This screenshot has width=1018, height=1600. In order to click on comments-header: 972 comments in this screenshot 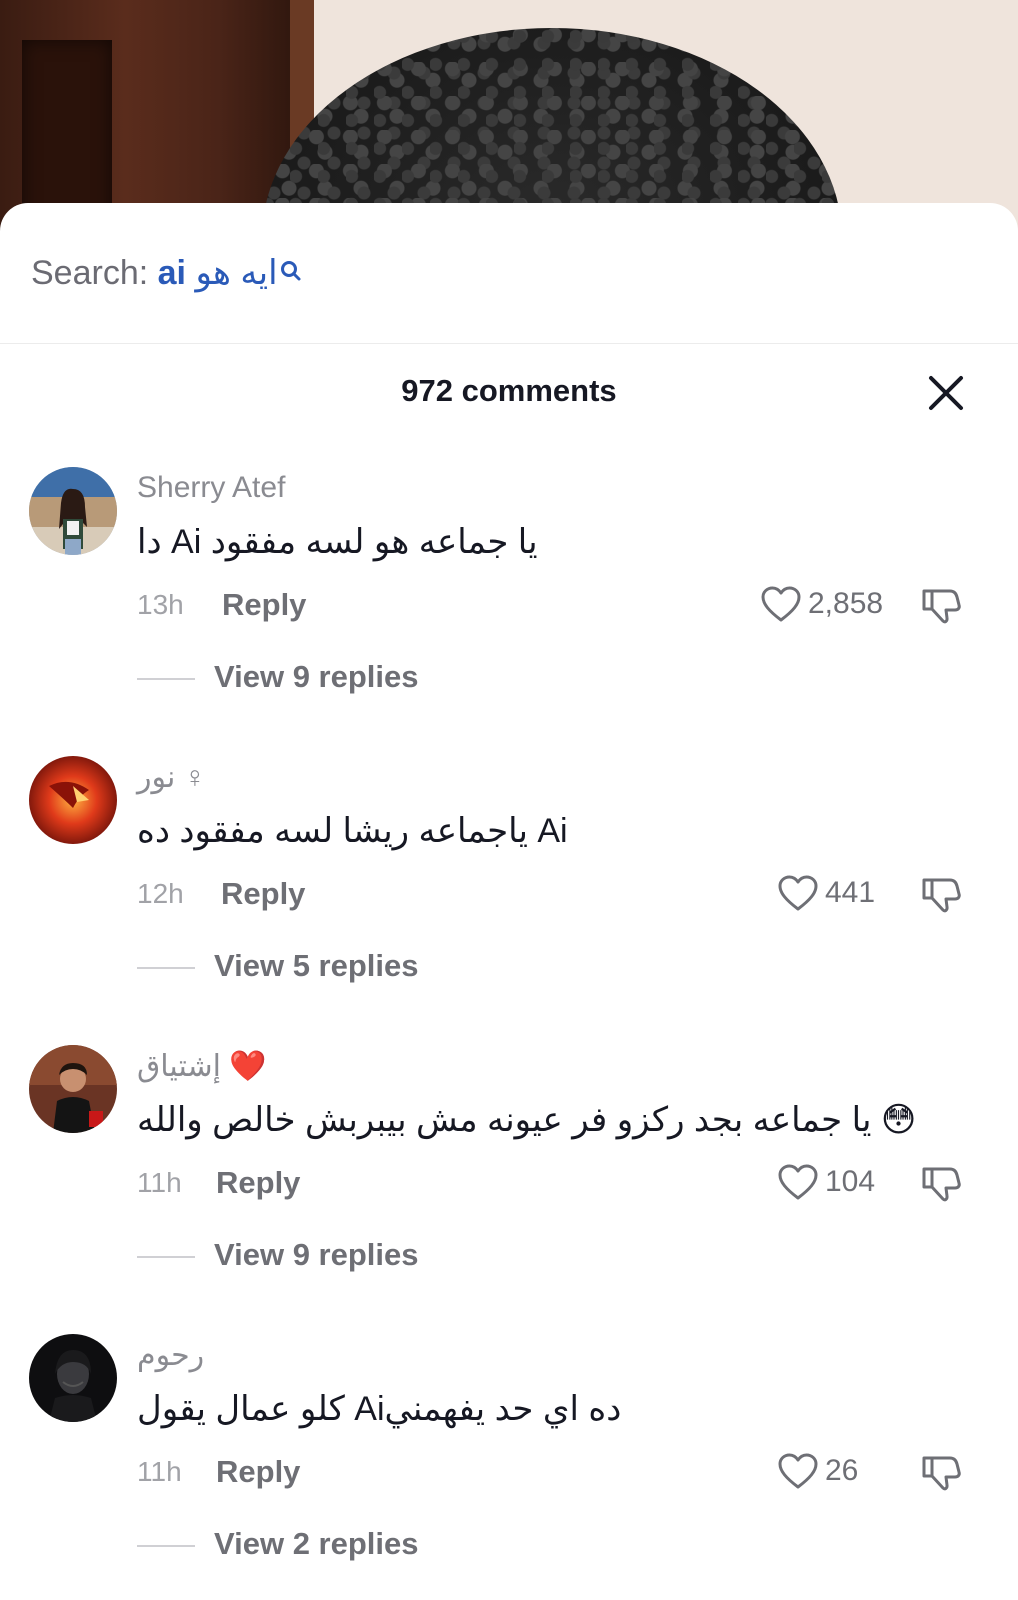, I will do `click(509, 393)`.